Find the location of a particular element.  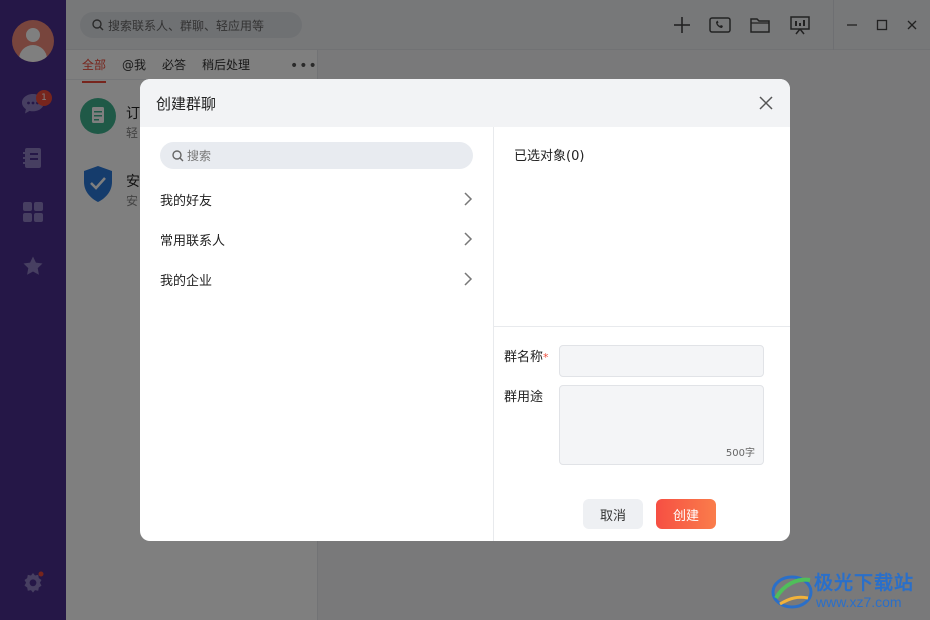

watermark-url: www.xz7.com is located at coordinates (859, 602).